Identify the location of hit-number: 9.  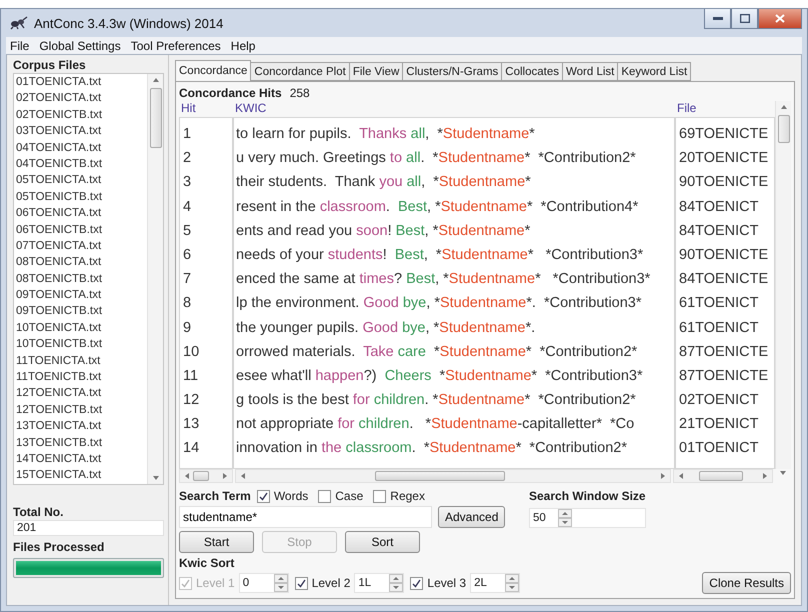
(187, 328).